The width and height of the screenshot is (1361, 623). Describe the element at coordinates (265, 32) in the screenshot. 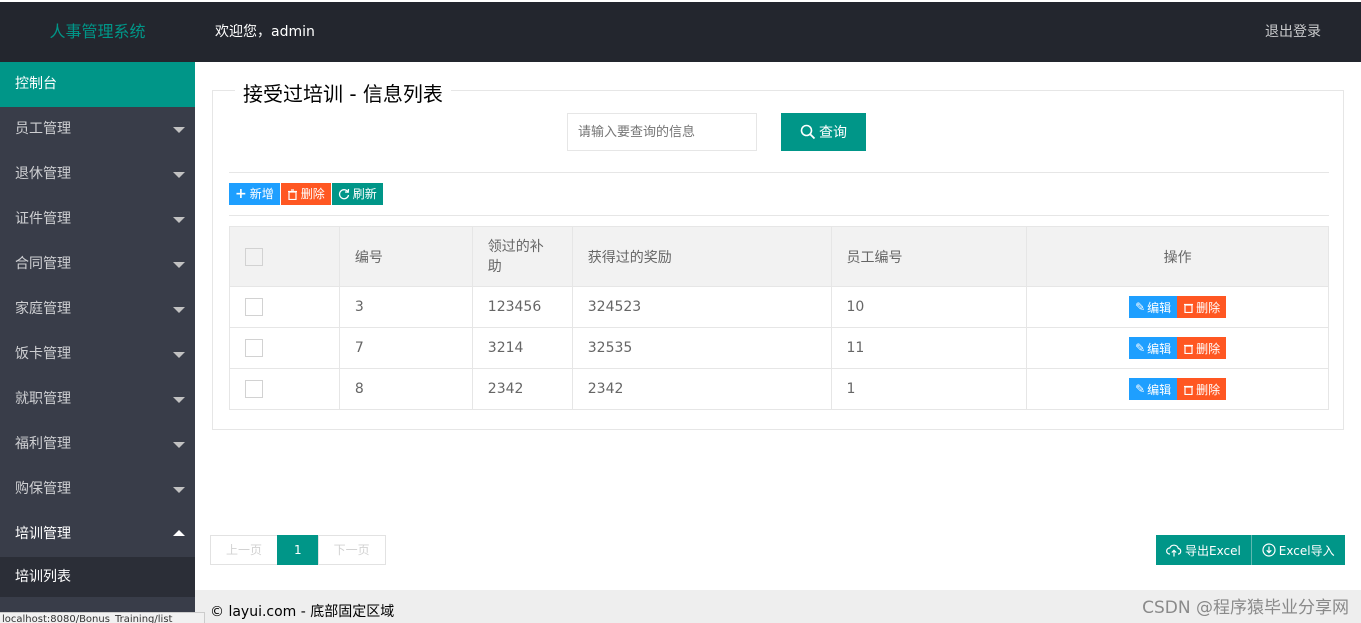

I see `welcome-text: 欢迎您，admin` at that location.